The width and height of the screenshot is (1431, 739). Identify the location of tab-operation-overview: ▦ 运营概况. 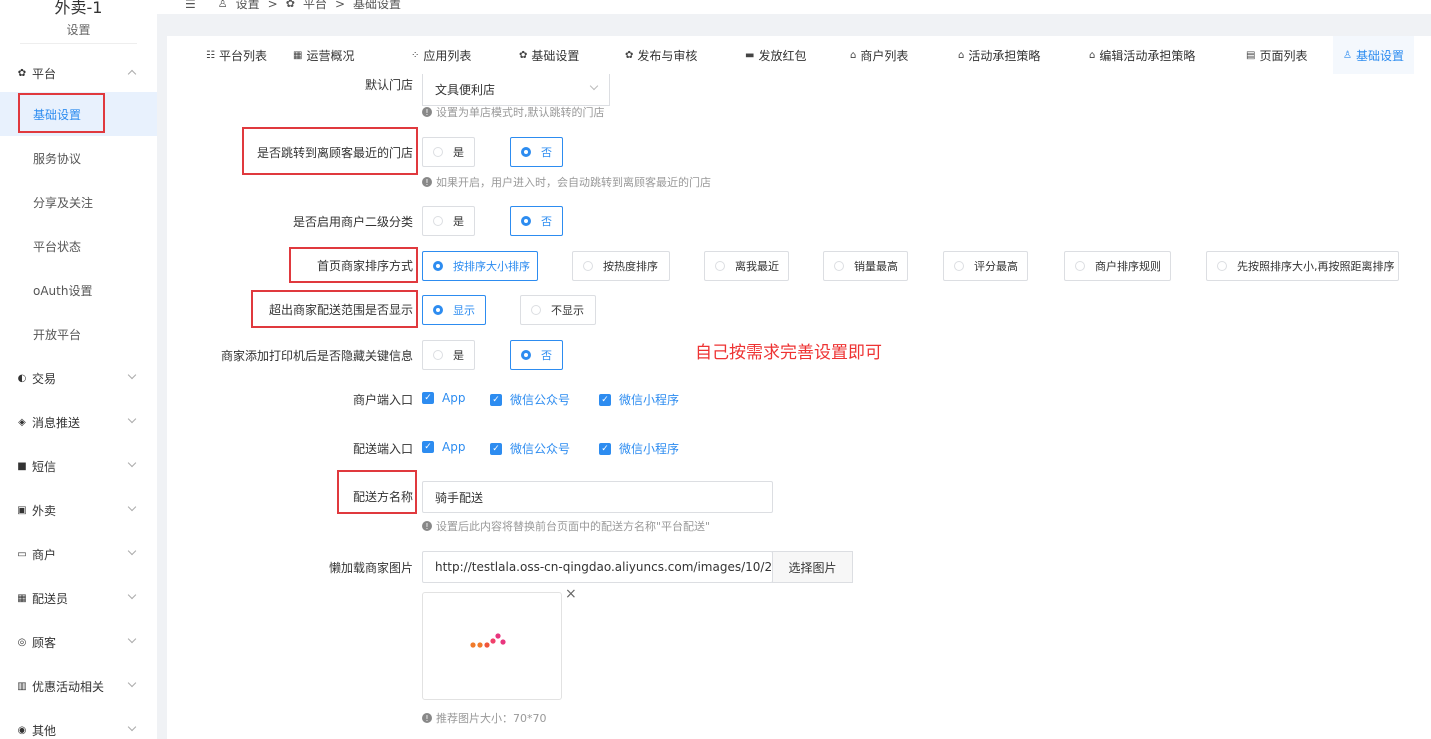
(323, 55).